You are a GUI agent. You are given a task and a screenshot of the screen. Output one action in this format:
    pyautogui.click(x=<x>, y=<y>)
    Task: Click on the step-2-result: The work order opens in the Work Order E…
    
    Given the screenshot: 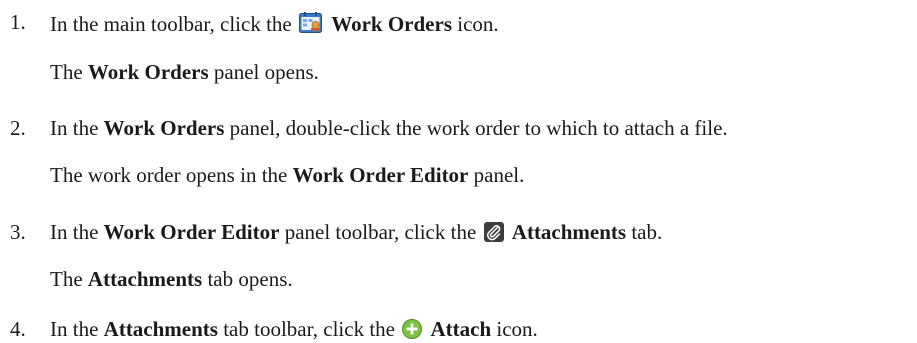 What is the action you would take?
    pyautogui.click(x=287, y=175)
    